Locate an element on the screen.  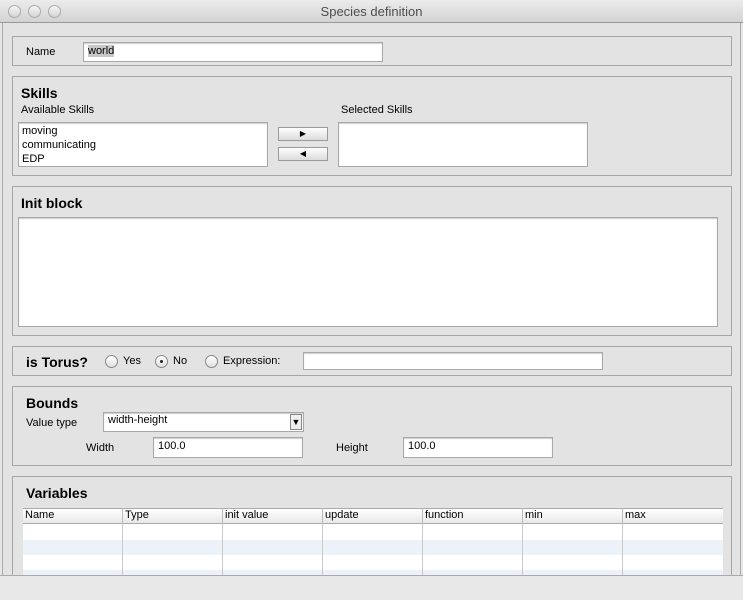
radio-selected-dot is located at coordinates (161, 361).